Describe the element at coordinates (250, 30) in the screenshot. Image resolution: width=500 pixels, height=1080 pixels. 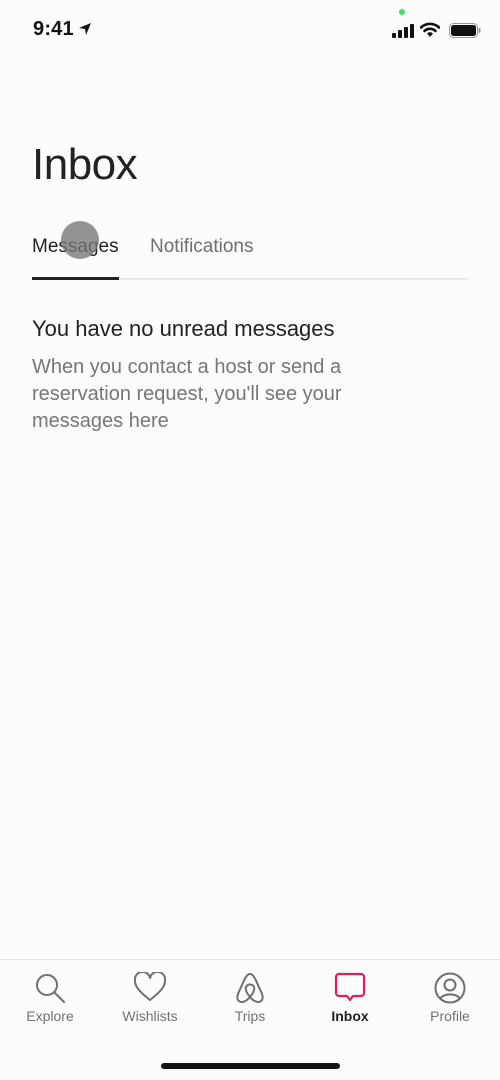
I see `status-bar: 9:41` at that location.